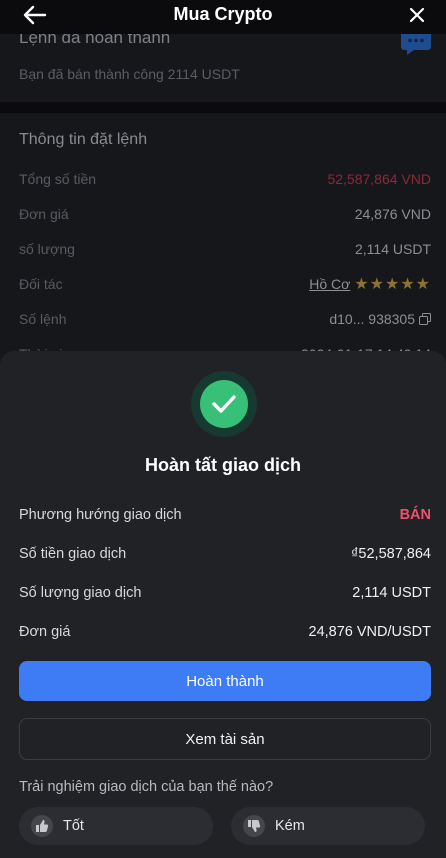 The width and height of the screenshot is (446, 858). Describe the element at coordinates (44, 214) in the screenshot. I see `info-label: Đơn giá` at that location.